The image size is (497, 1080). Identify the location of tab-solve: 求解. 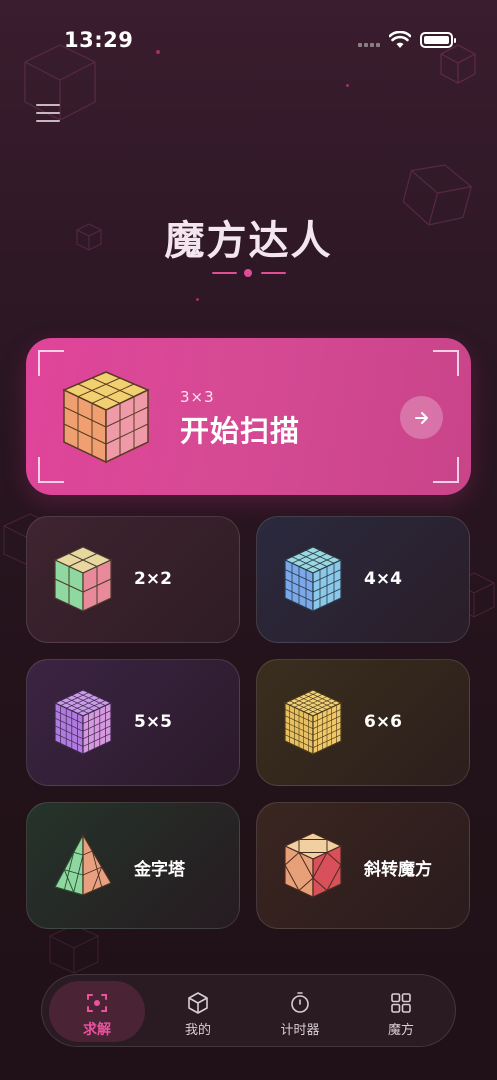
(97, 1011).